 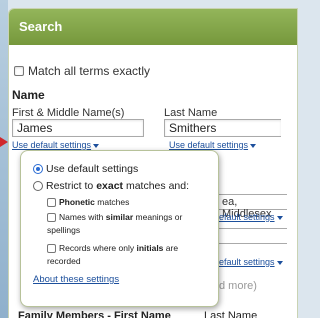 What do you see at coordinates (231, 314) in the screenshot?
I see `family-last-name-label: Last Name` at bounding box center [231, 314].